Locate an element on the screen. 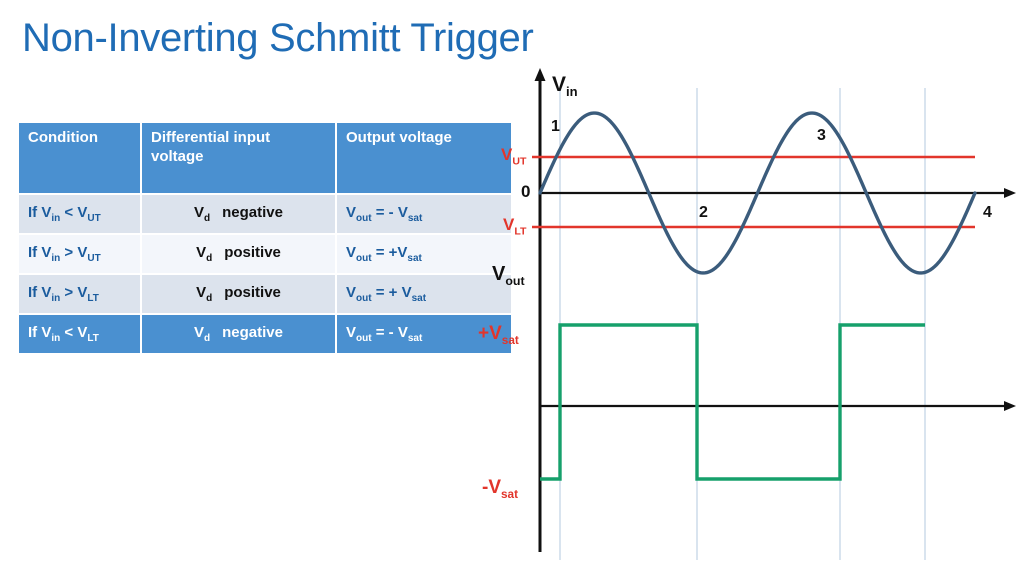 This screenshot has height=571, width=1024. axis-label-vin: Vin is located at coordinates (565, 86).